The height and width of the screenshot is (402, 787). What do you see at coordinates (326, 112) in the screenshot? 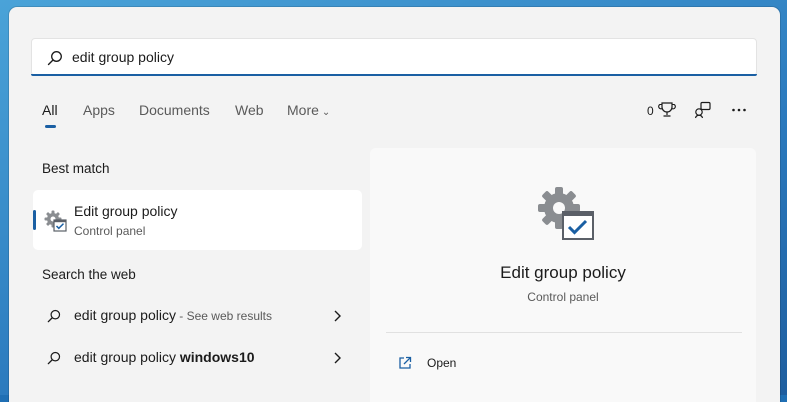
I see `chevron-down-icon: ⌄` at bounding box center [326, 112].